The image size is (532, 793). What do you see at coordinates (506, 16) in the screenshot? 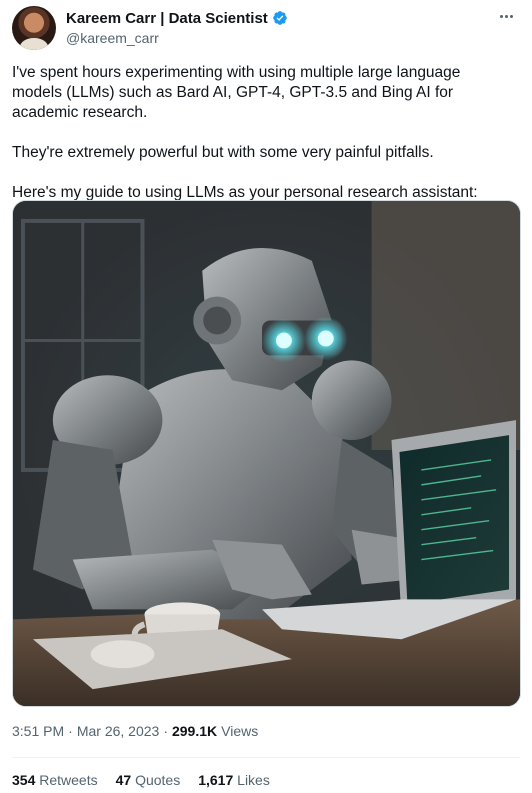
I see `more-horizontal-icon` at bounding box center [506, 16].